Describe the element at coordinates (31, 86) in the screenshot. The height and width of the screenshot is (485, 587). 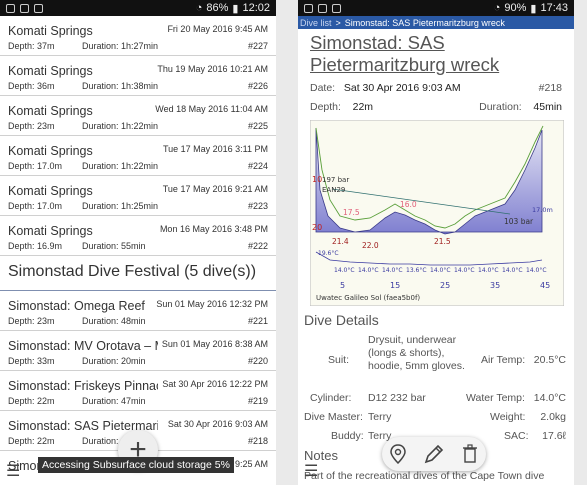
I see `dive-depth: Depth: 36m` at that location.